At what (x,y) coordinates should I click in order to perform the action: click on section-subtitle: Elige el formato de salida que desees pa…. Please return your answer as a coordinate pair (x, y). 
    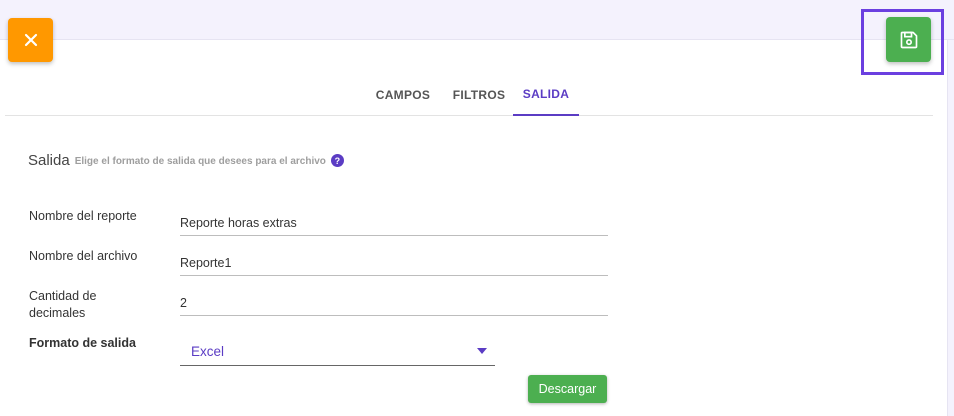
    Looking at the image, I should click on (200, 161).